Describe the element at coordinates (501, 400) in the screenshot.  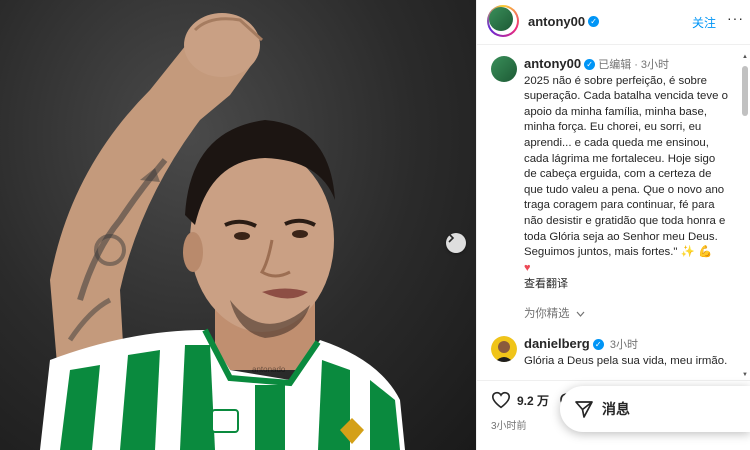
I see `like-heart-icon` at that location.